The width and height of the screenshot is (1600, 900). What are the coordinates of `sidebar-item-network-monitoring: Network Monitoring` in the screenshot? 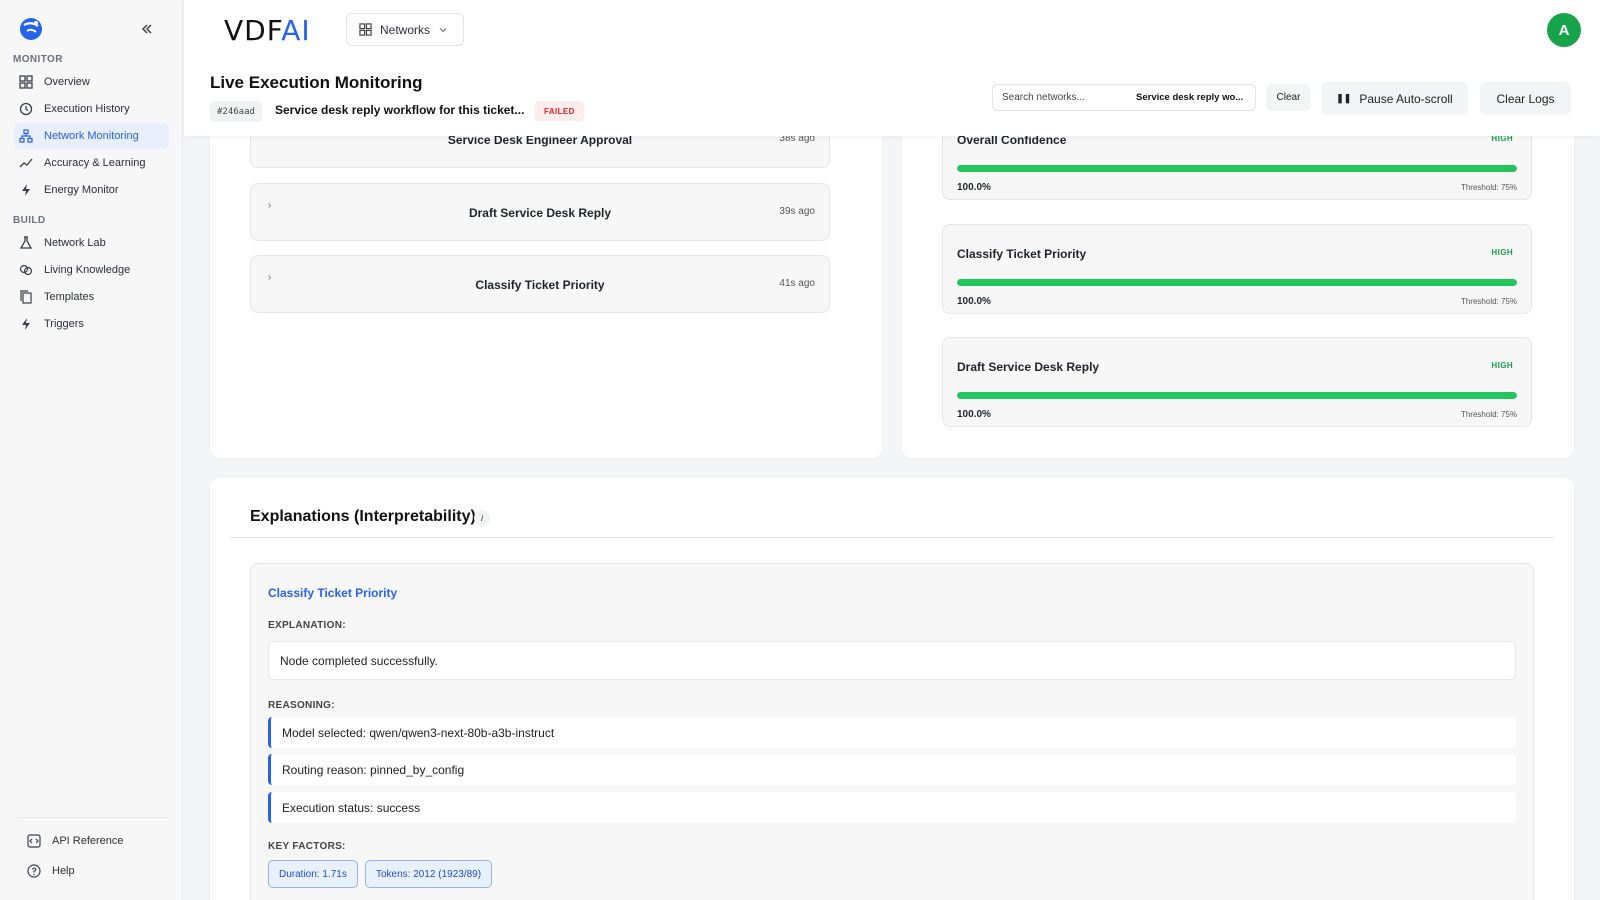 It's located at (91, 136).